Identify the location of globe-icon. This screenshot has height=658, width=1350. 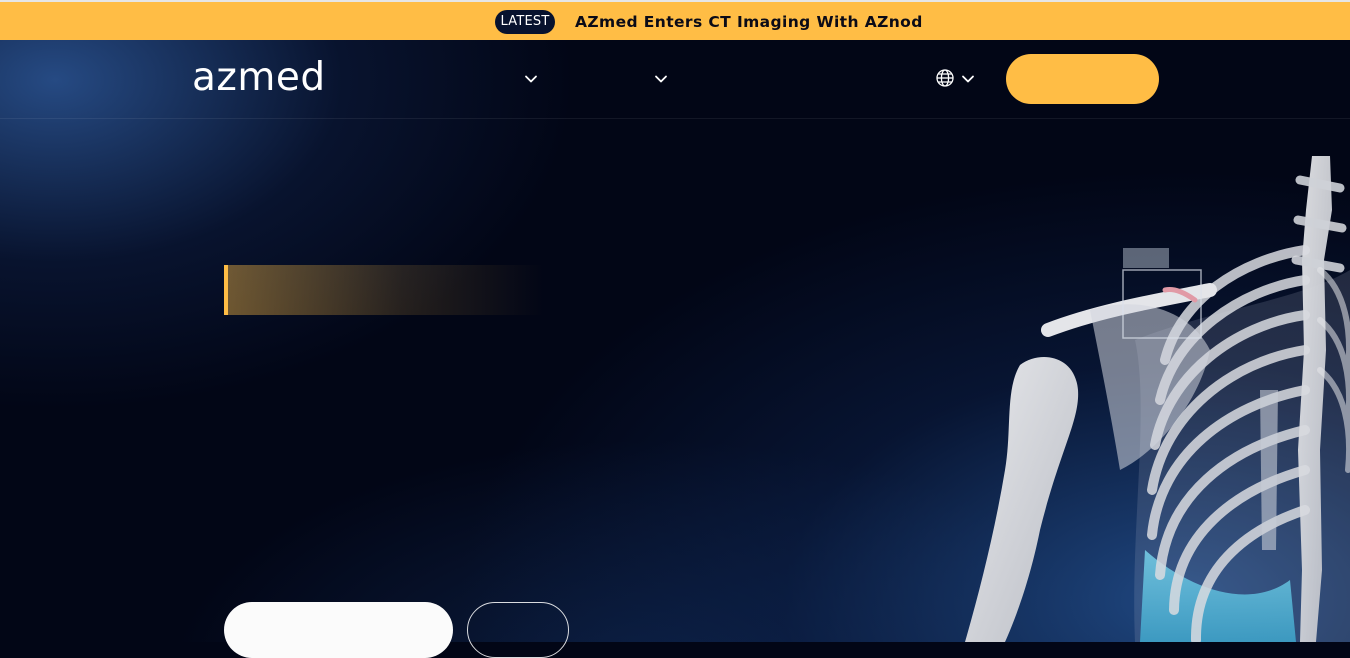
(945, 78).